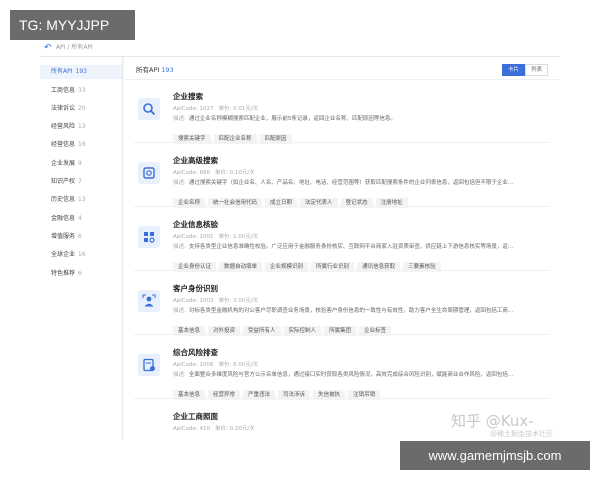  I want to click on api-tag: 数据自动填单, so click(241, 267).